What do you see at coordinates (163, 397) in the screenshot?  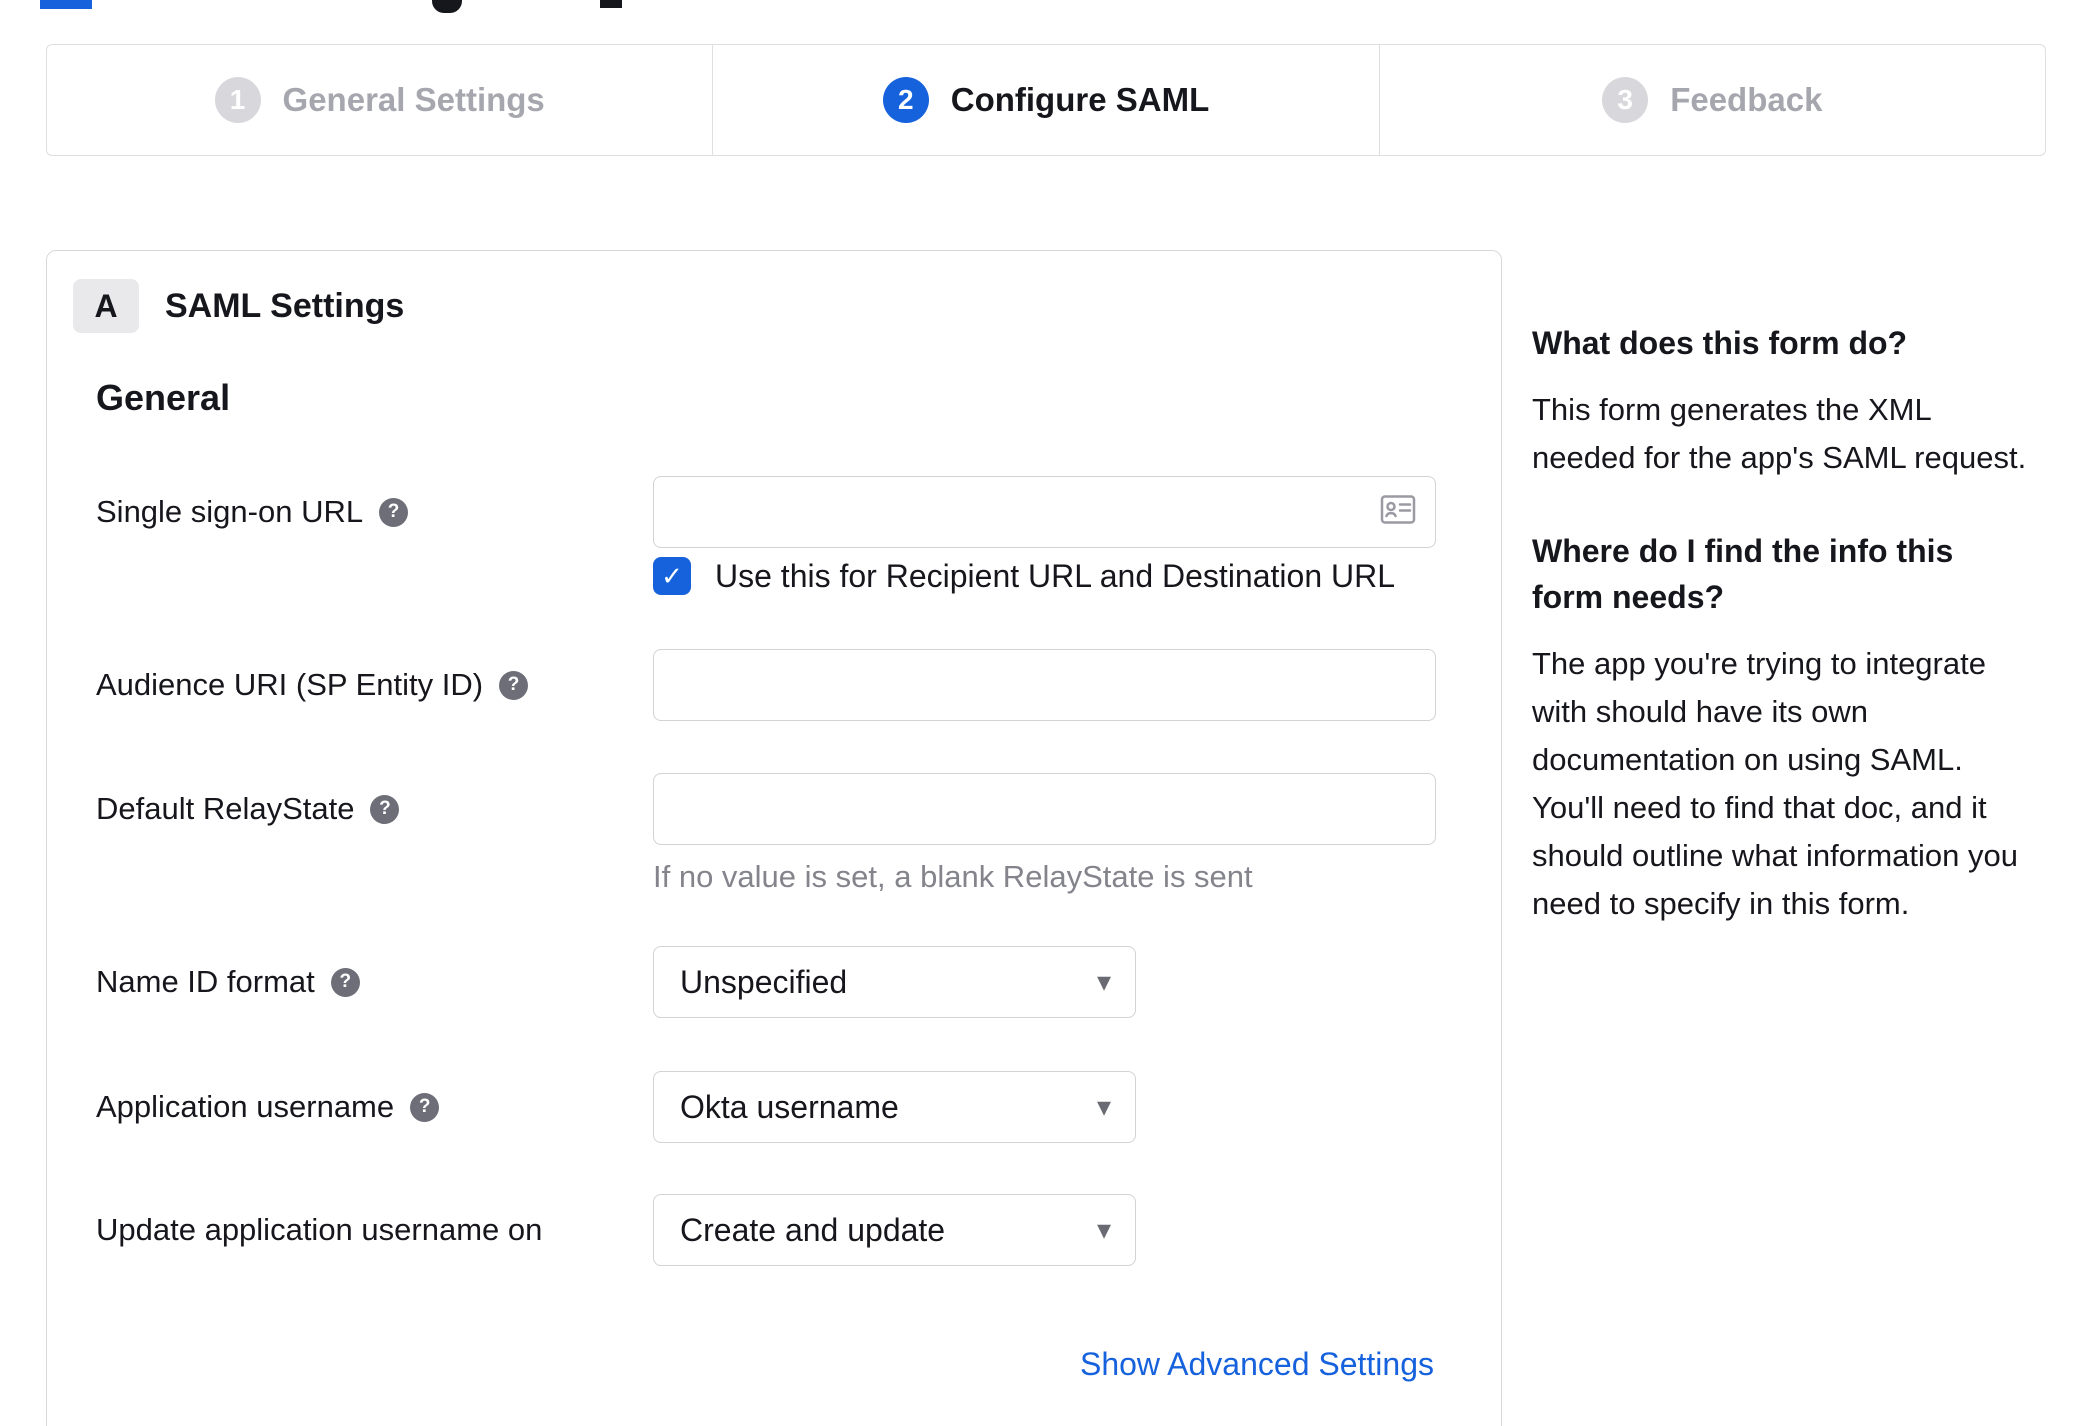 I see `group-title: General` at bounding box center [163, 397].